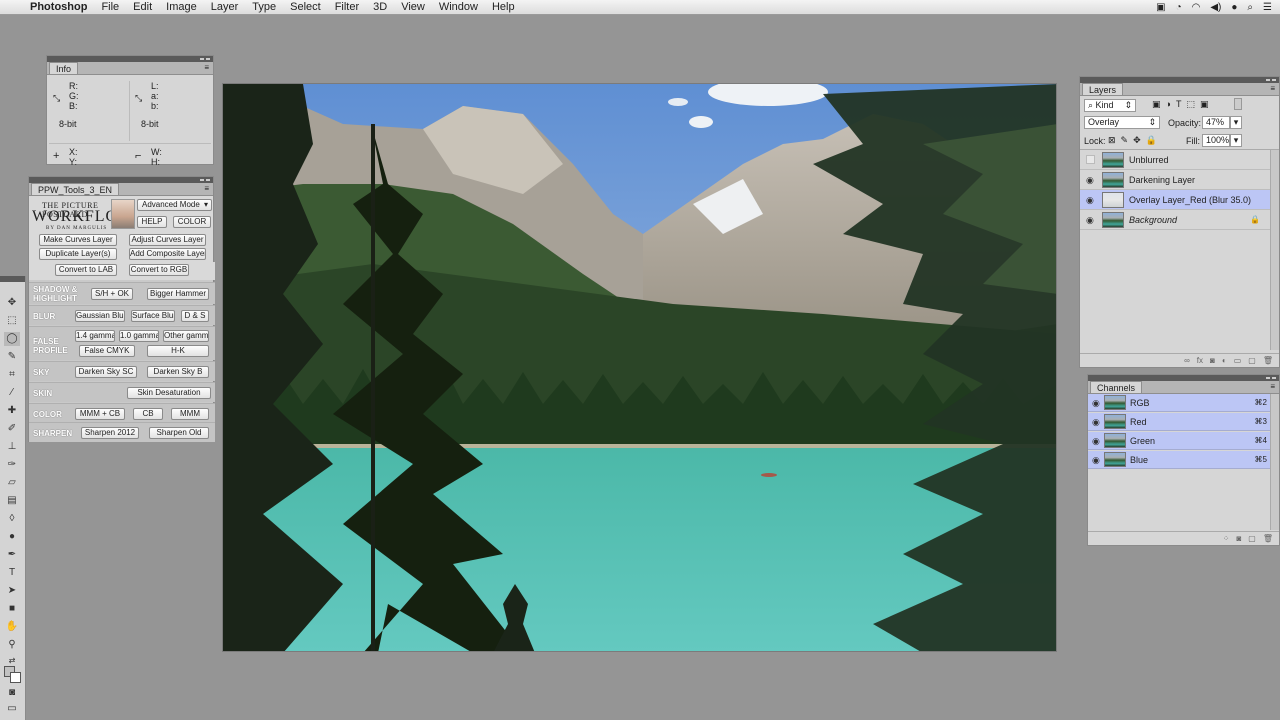  What do you see at coordinates (1160, 7) in the screenshot?
I see `screen-record-icon: ▣` at bounding box center [1160, 7].